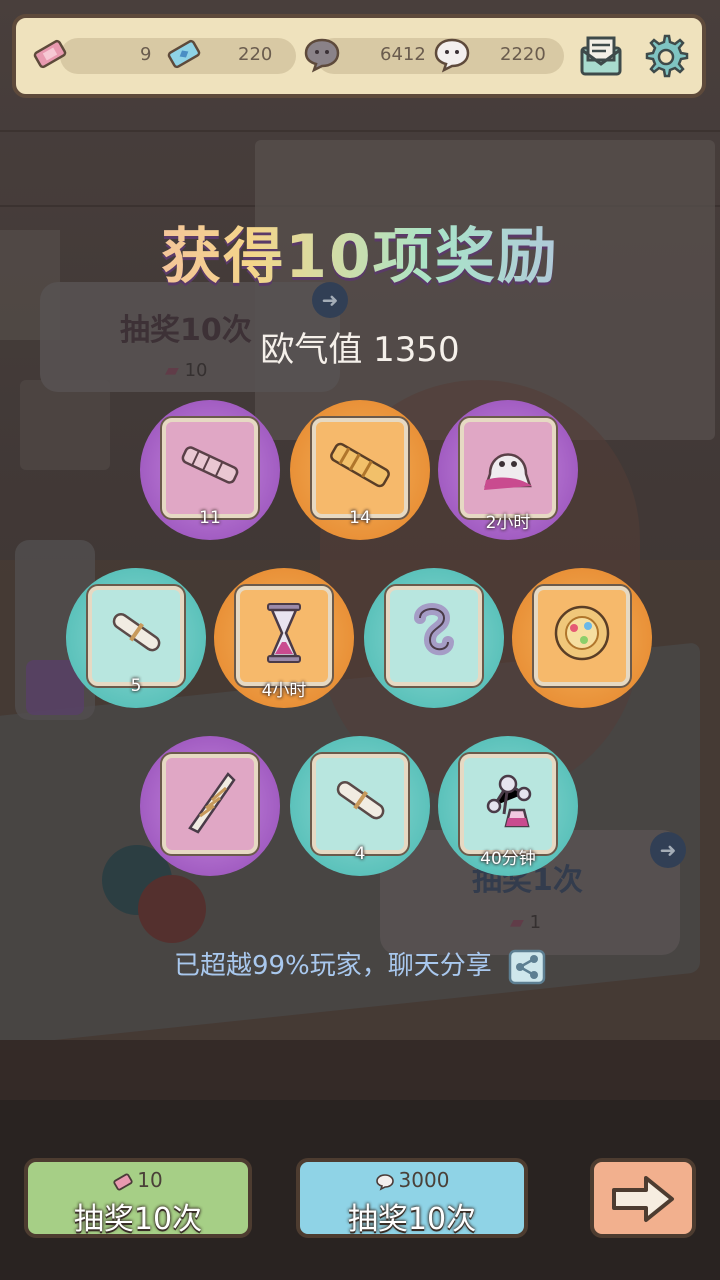 The width and height of the screenshot is (720, 1280). I want to click on reward-item: 2小时, so click(508, 470).